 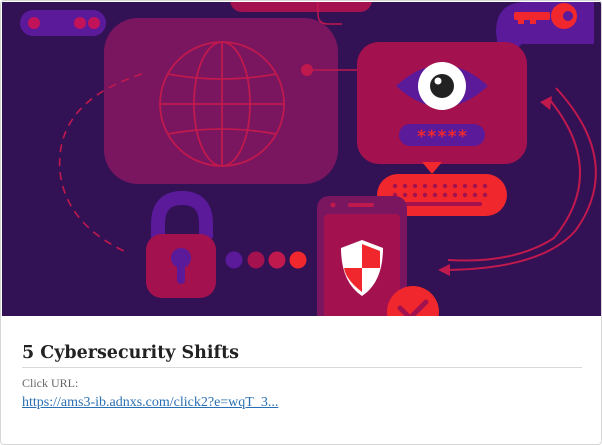 I want to click on password-mask: *****, so click(x=441, y=137).